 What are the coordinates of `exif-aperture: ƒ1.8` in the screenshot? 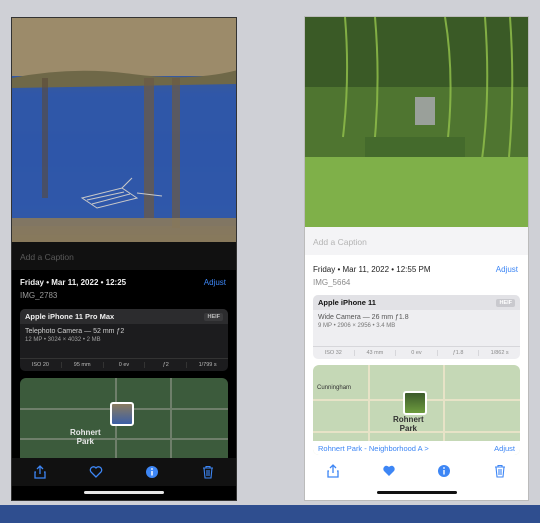 It's located at (459, 353).